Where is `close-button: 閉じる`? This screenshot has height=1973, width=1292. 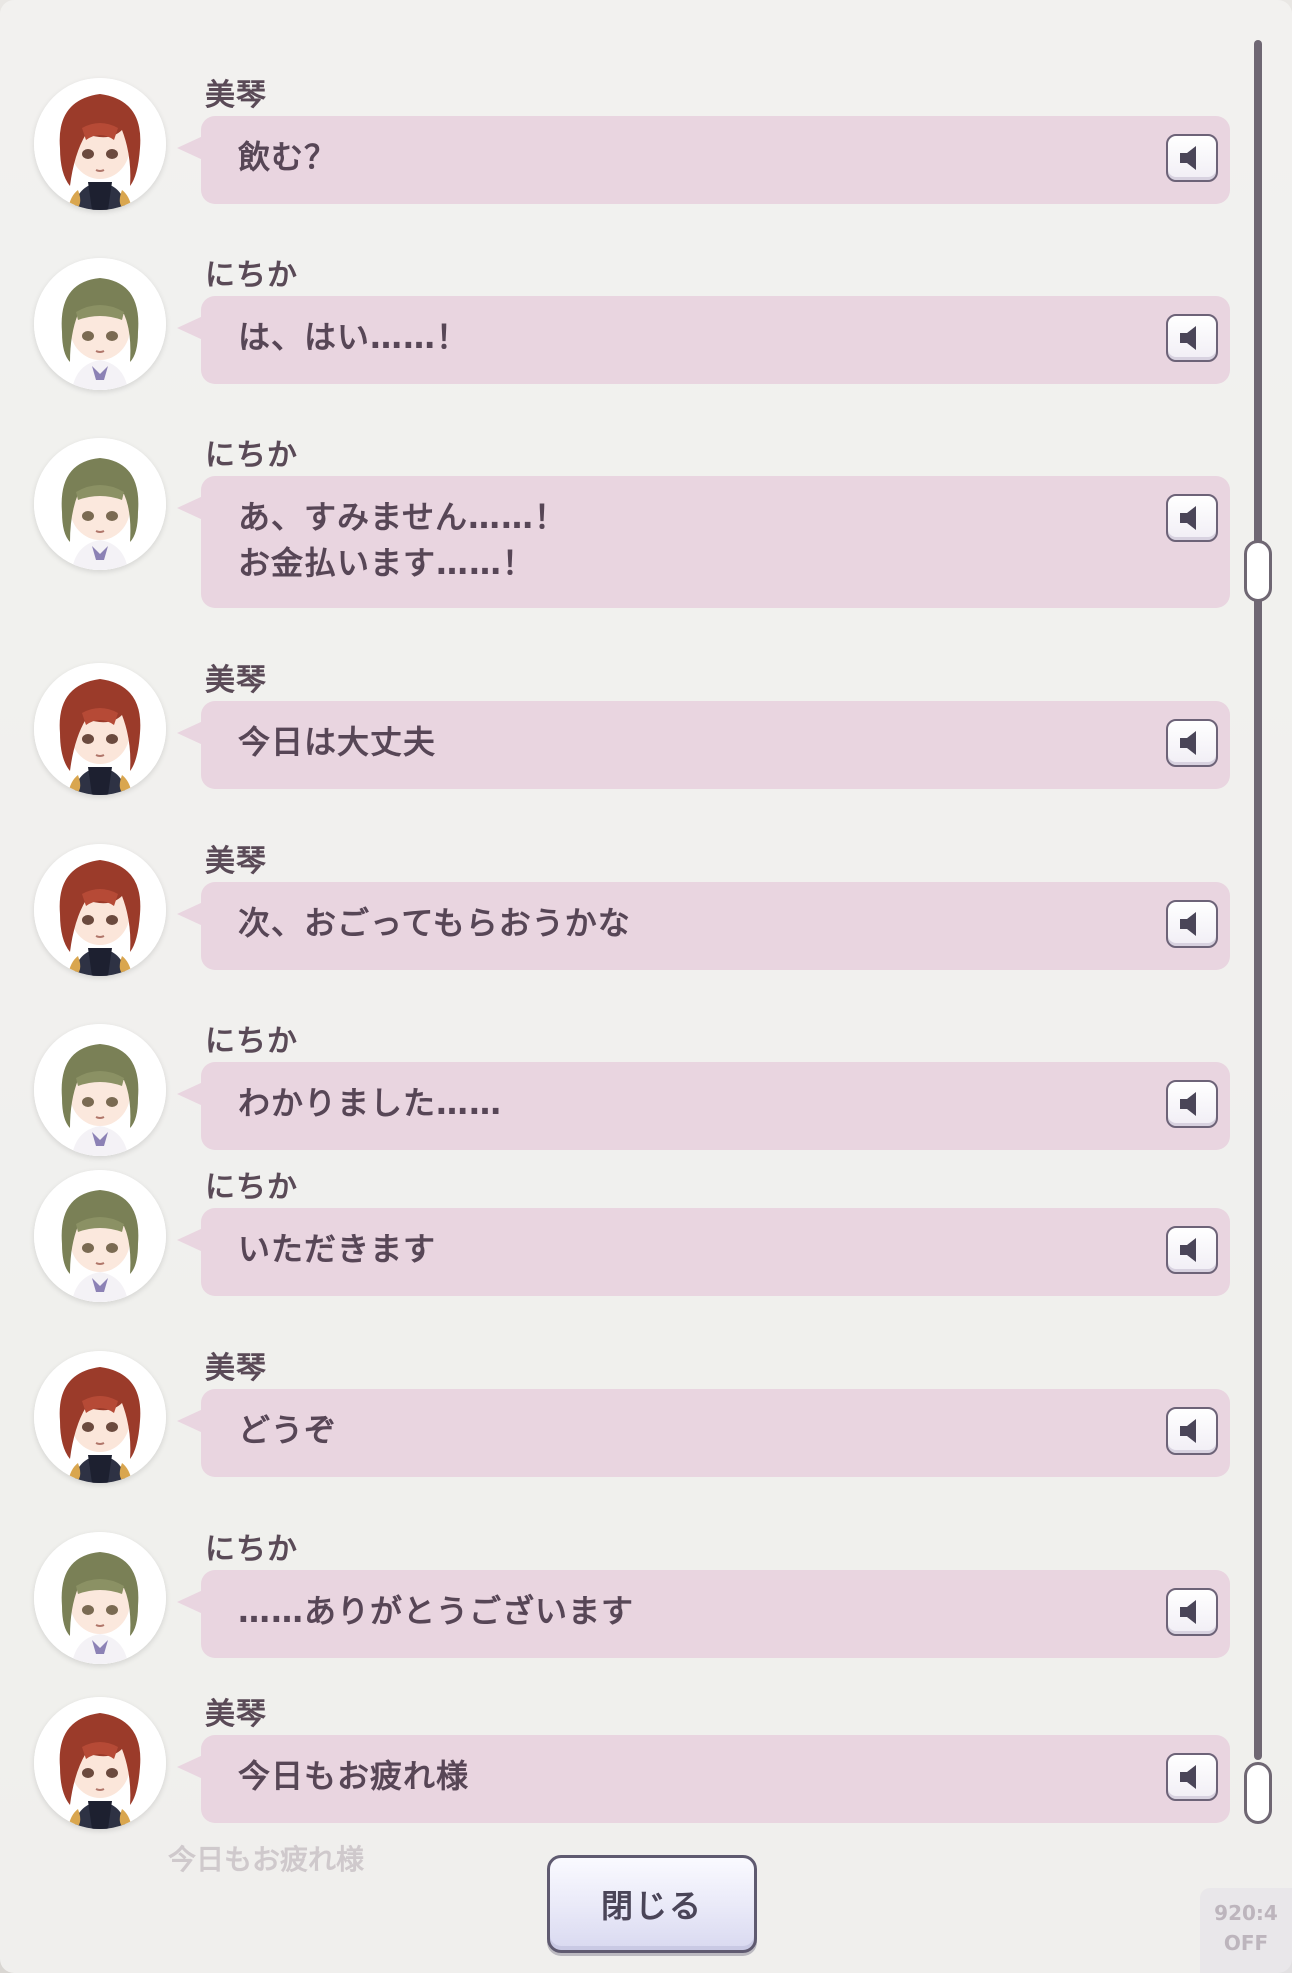
close-button: 閉じる is located at coordinates (652, 1904).